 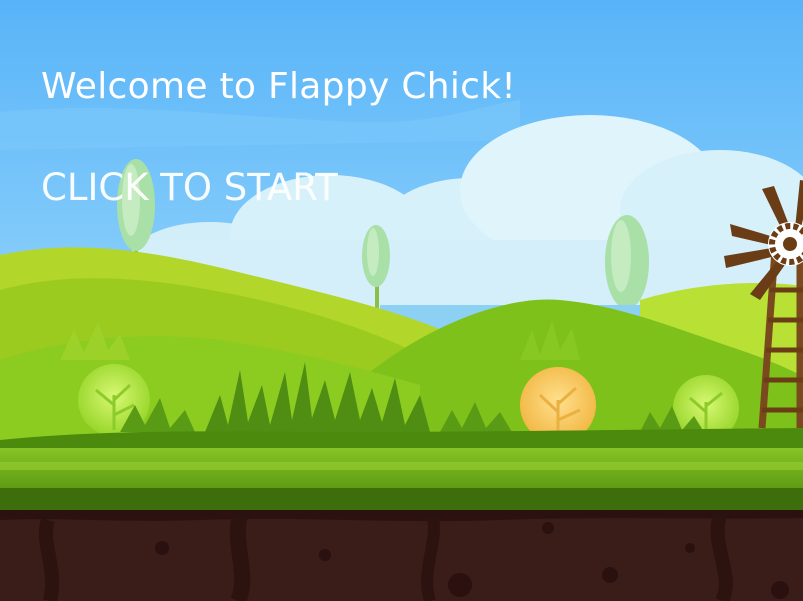 What do you see at coordinates (401, 469) in the screenshot?
I see `ground` at bounding box center [401, 469].